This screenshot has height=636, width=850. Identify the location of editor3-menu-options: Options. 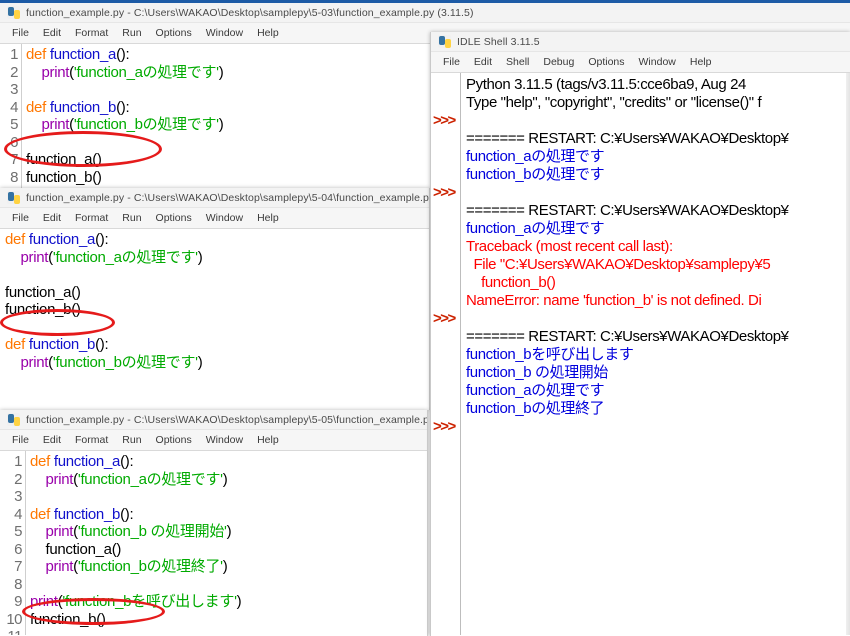
(174, 440).